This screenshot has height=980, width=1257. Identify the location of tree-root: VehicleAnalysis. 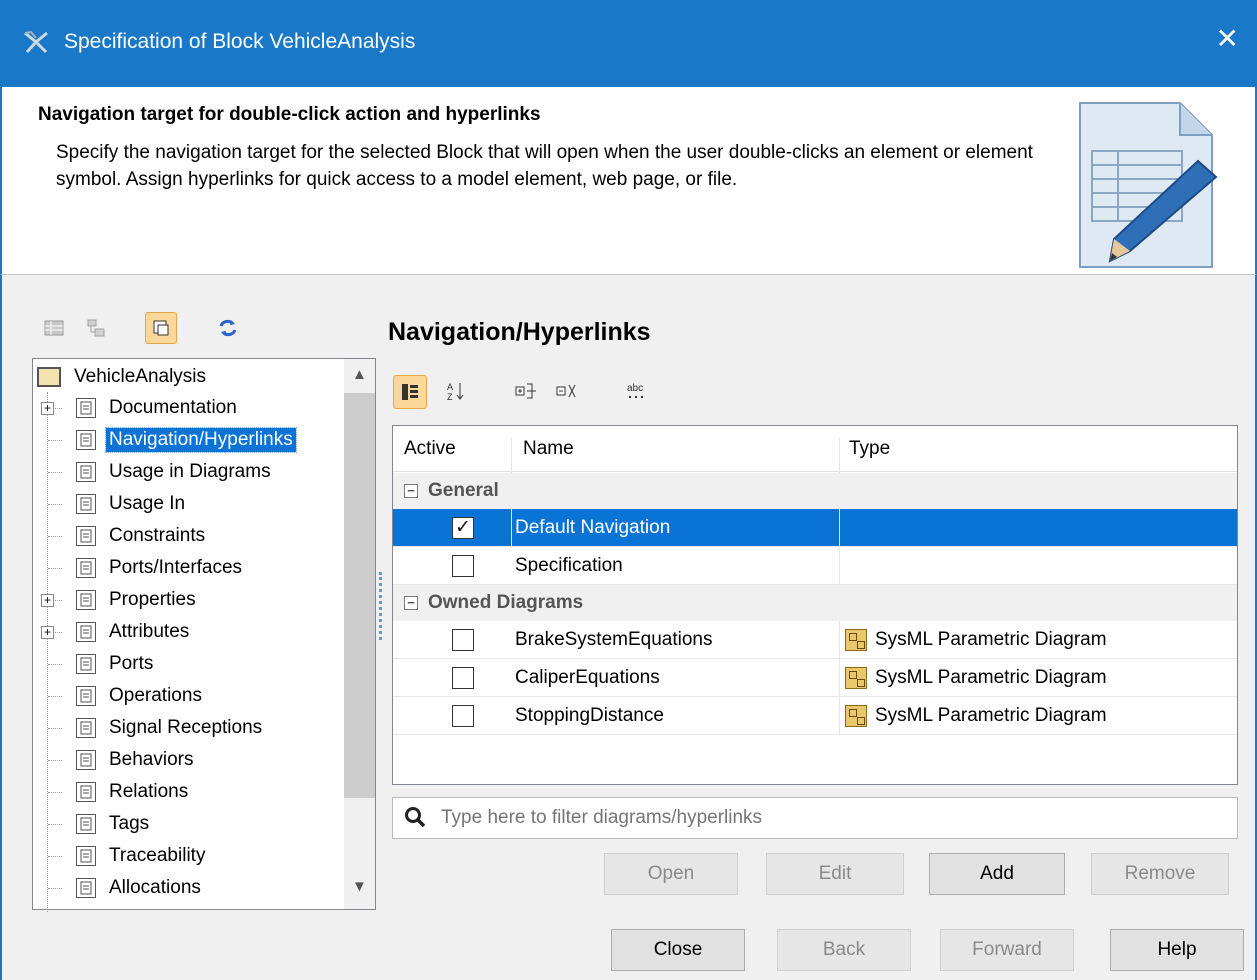
(123, 377).